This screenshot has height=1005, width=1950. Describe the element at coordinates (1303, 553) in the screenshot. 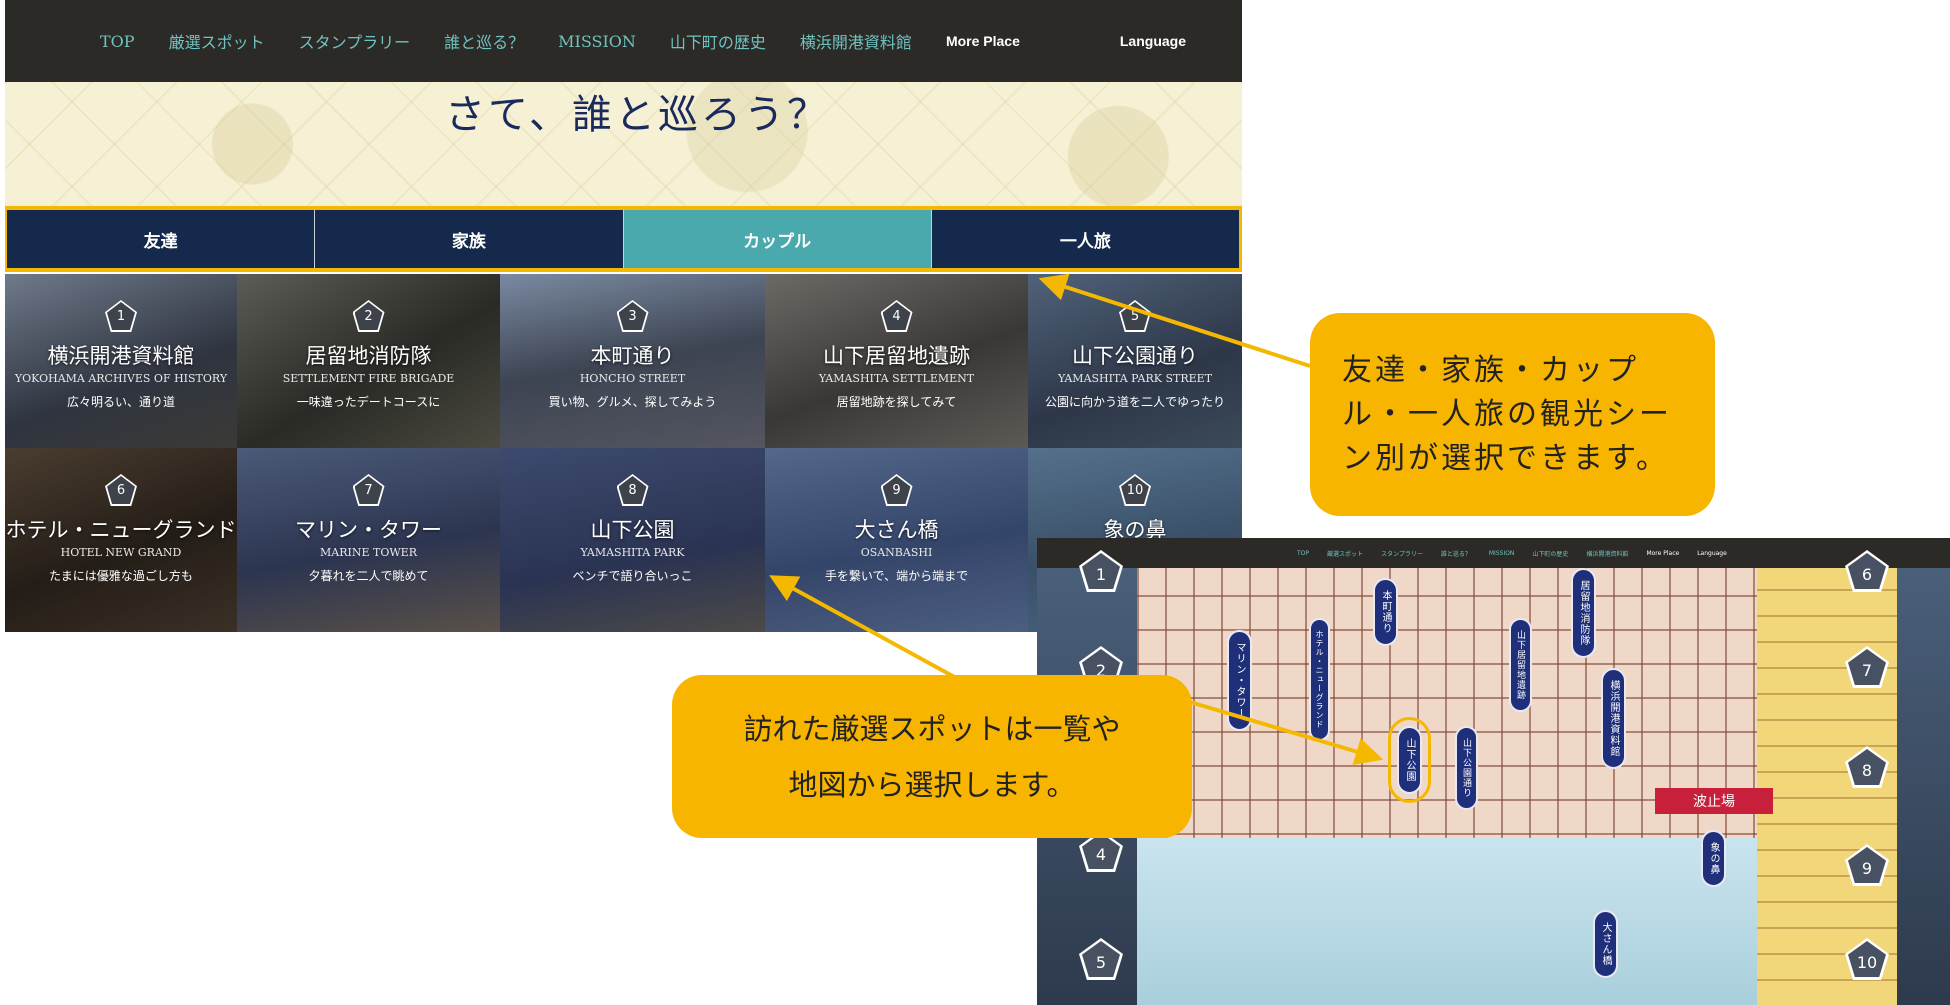

I see `map-nav-top: TOP` at that location.